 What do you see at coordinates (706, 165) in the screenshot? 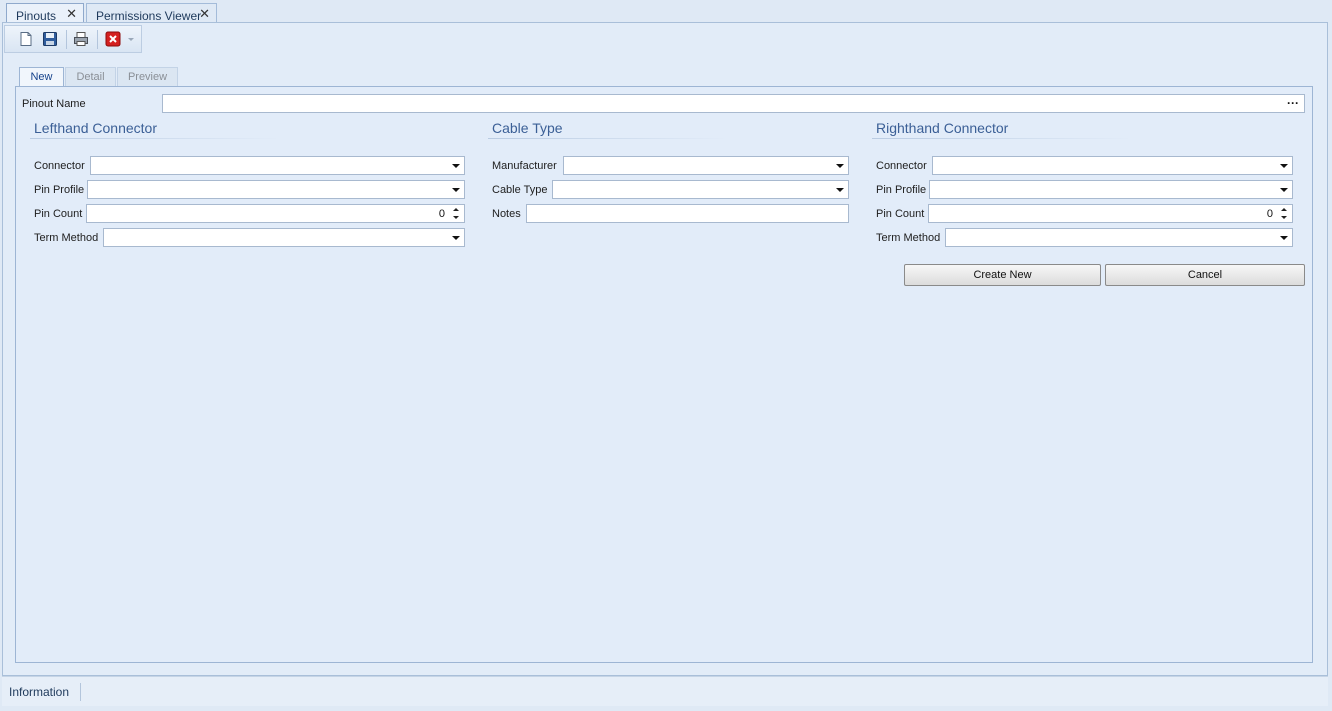
I see `manufacturer-select` at bounding box center [706, 165].